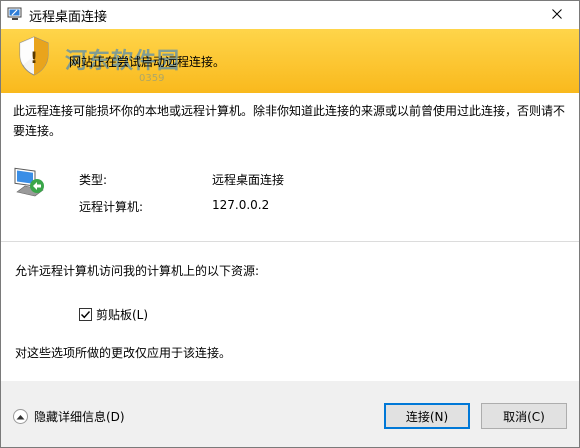 This screenshot has height=448, width=580. I want to click on close-icon, so click(557, 15).